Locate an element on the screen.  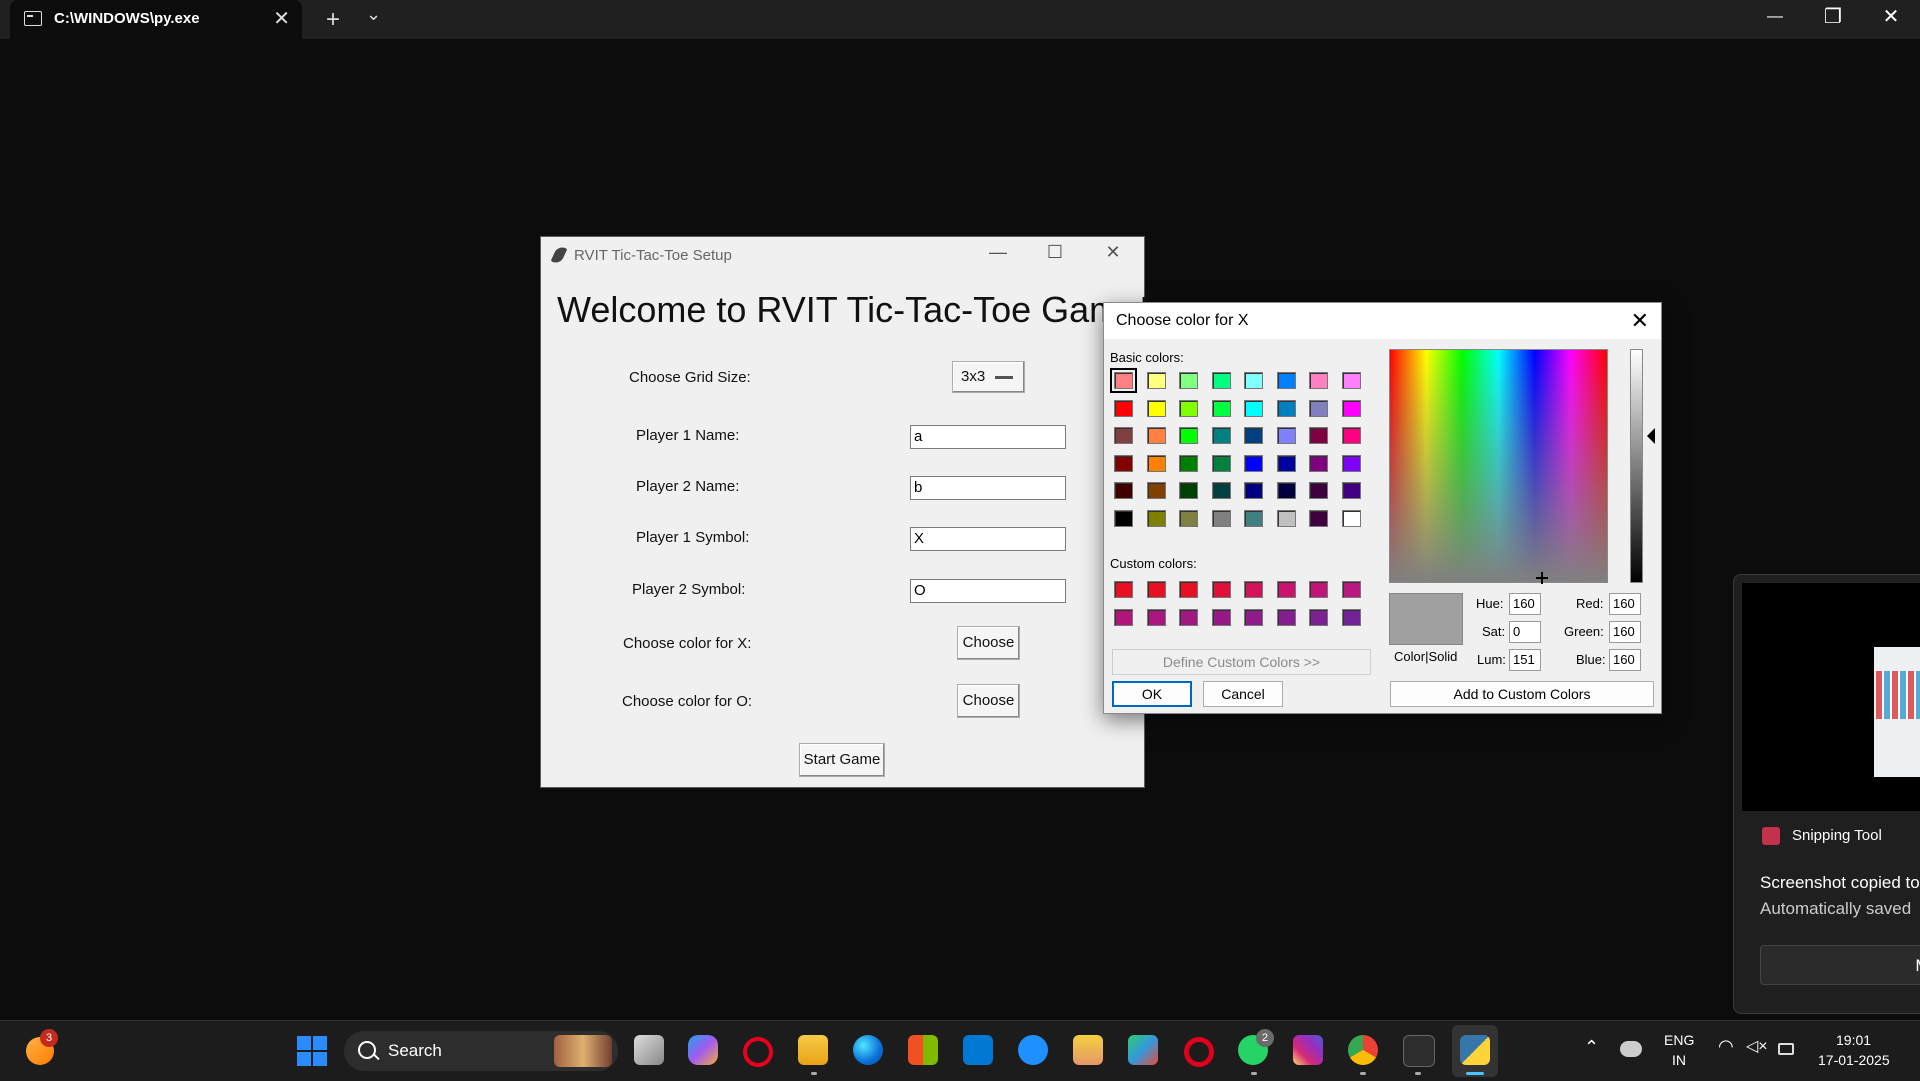
chrome-icon is located at coordinates (1363, 1050).